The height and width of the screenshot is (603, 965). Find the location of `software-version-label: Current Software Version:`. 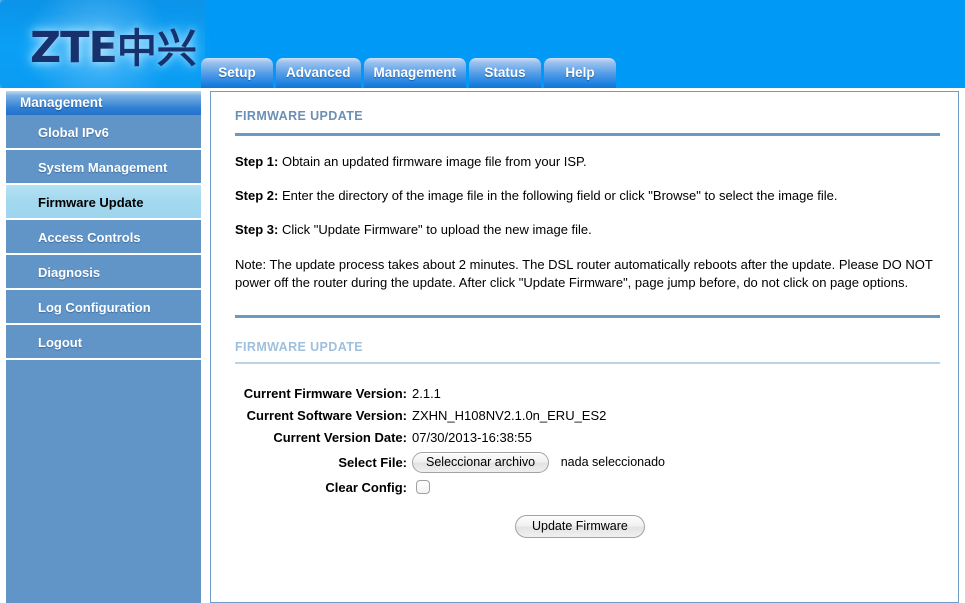

software-version-label: Current Software Version: is located at coordinates (326, 415).